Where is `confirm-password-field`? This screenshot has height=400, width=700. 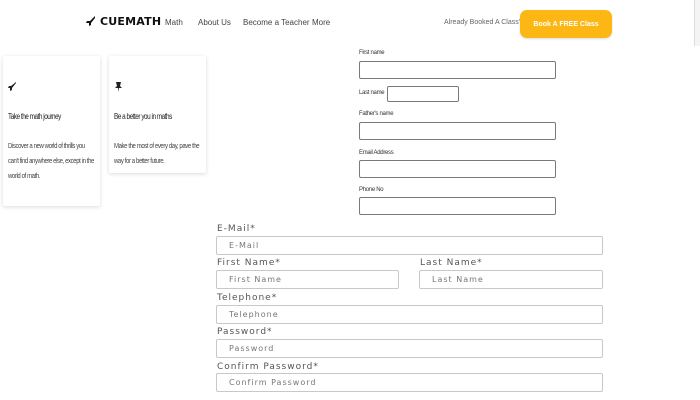
confirm-password-field is located at coordinates (409, 382).